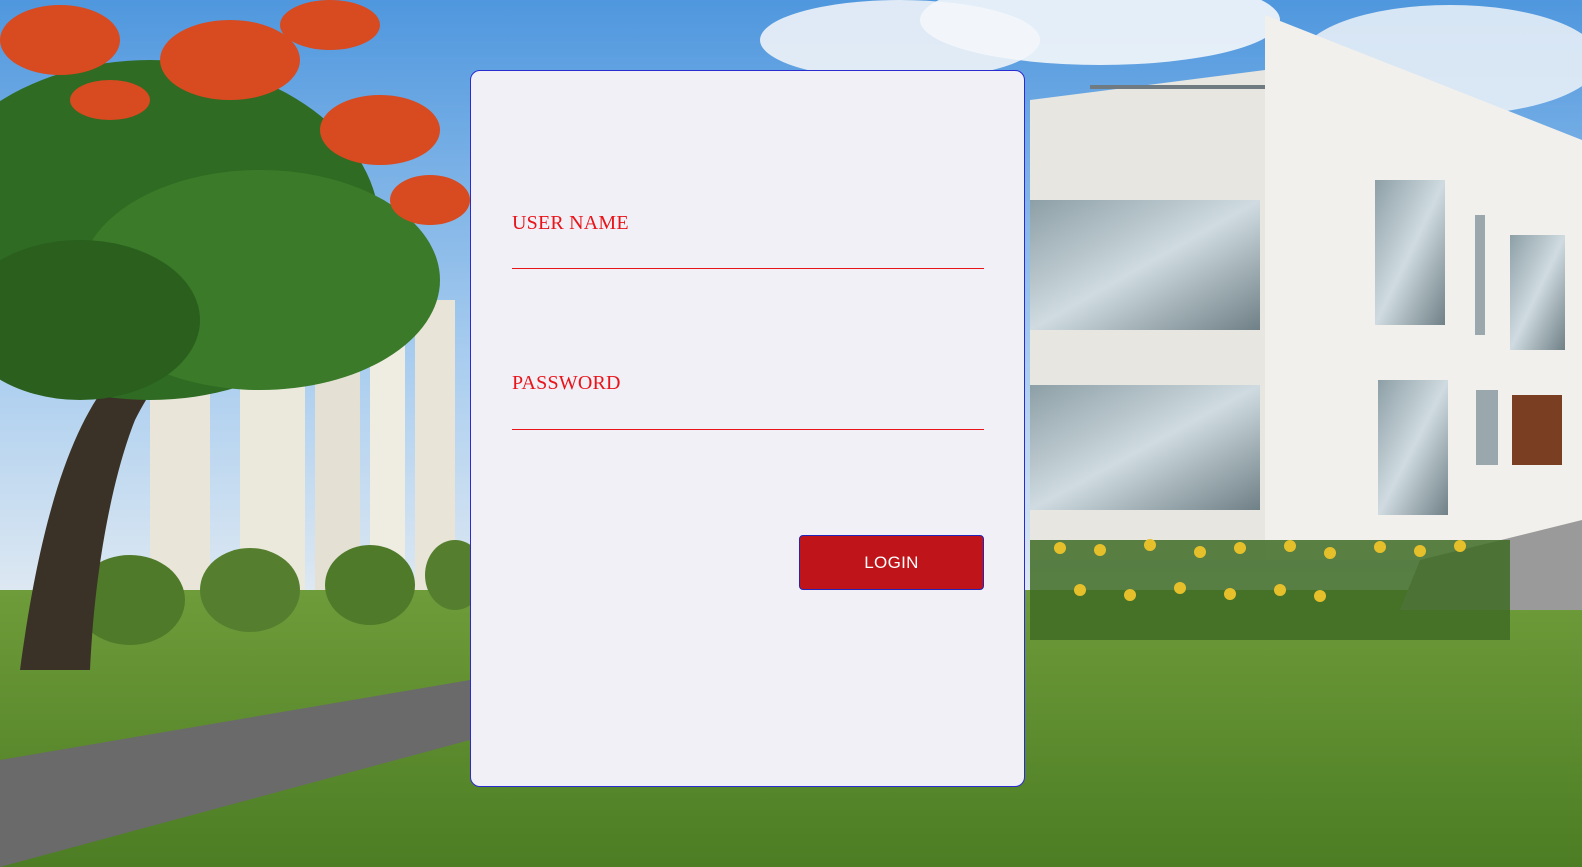 This screenshot has width=1582, height=867. What do you see at coordinates (748, 415) in the screenshot?
I see `password-input` at bounding box center [748, 415].